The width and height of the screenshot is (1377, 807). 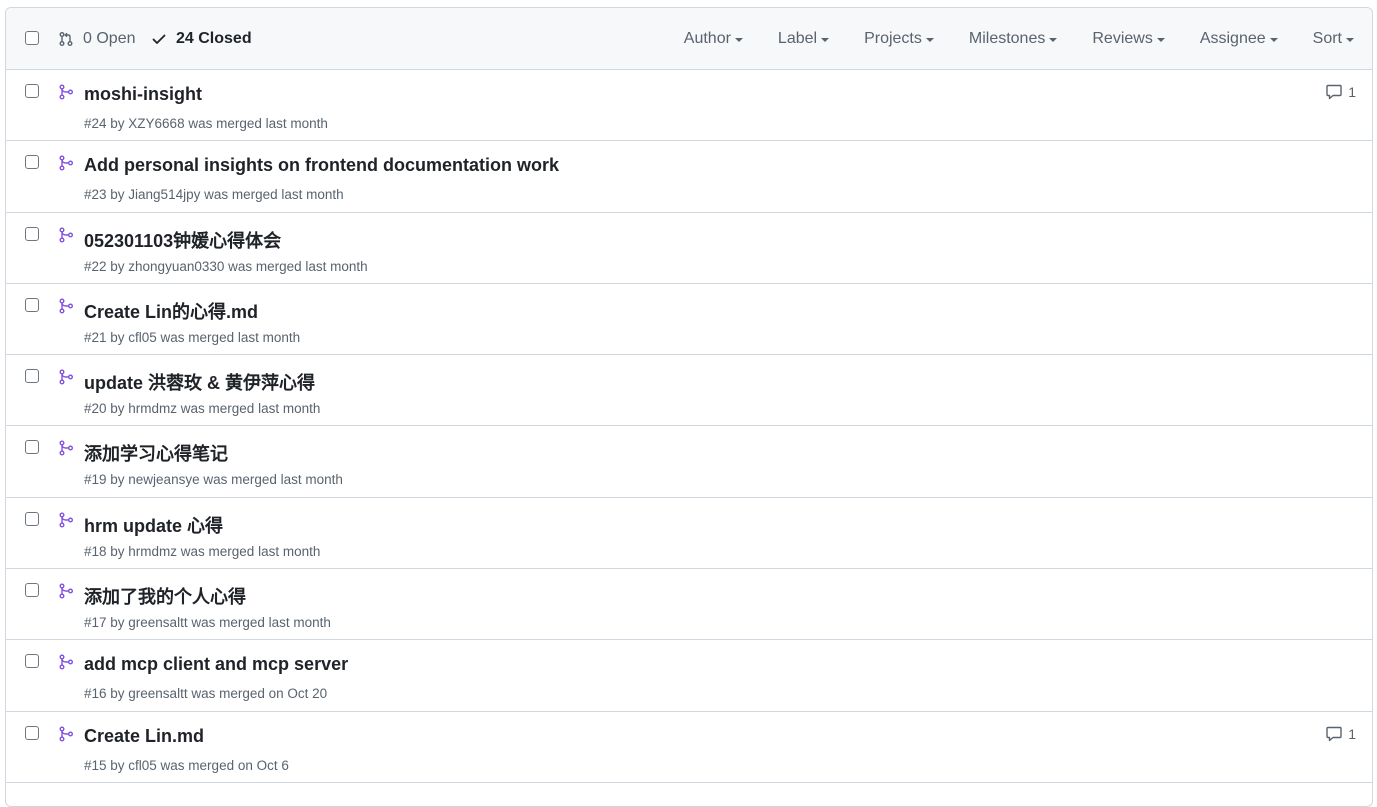 What do you see at coordinates (804, 39) in the screenshot?
I see `label-filter: Label` at bounding box center [804, 39].